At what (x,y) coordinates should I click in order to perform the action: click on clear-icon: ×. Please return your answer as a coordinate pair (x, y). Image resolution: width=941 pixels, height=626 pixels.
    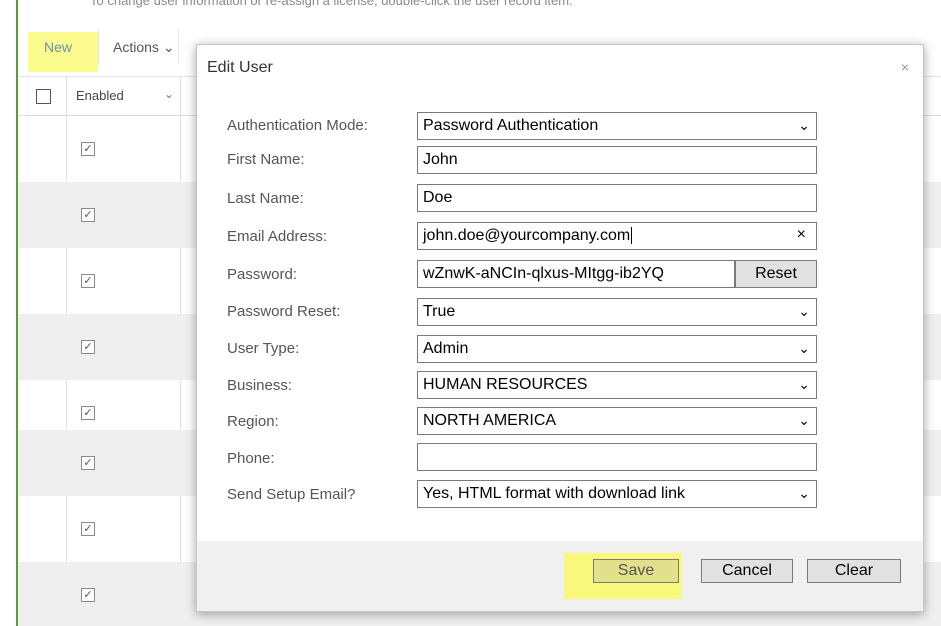
    Looking at the image, I should click on (801, 235).